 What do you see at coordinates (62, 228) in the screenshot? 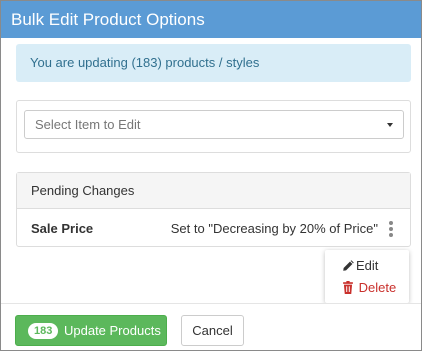
I see `pending-change-field: Sale Price` at bounding box center [62, 228].